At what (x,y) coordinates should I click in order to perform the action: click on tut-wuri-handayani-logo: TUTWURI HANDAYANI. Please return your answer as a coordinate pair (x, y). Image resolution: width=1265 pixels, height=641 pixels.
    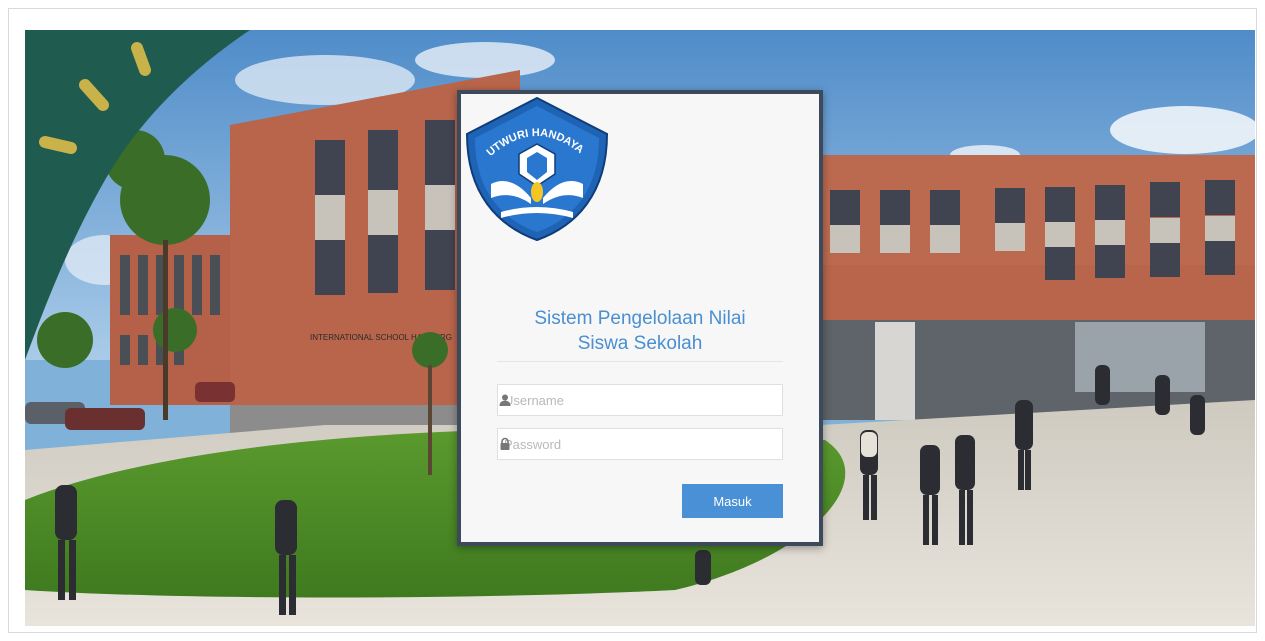
    Looking at the image, I should click on (535, 168).